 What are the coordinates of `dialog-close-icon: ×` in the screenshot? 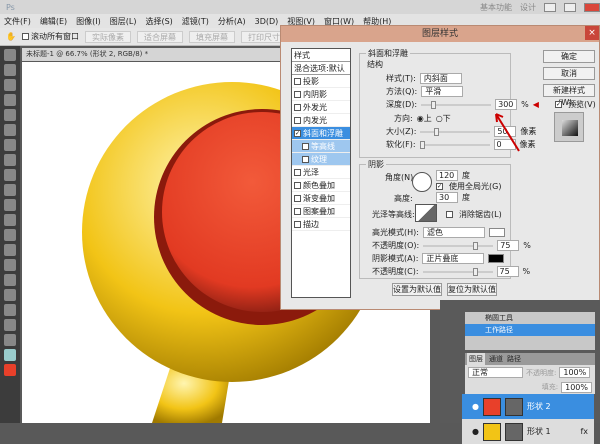 It's located at (592, 33).